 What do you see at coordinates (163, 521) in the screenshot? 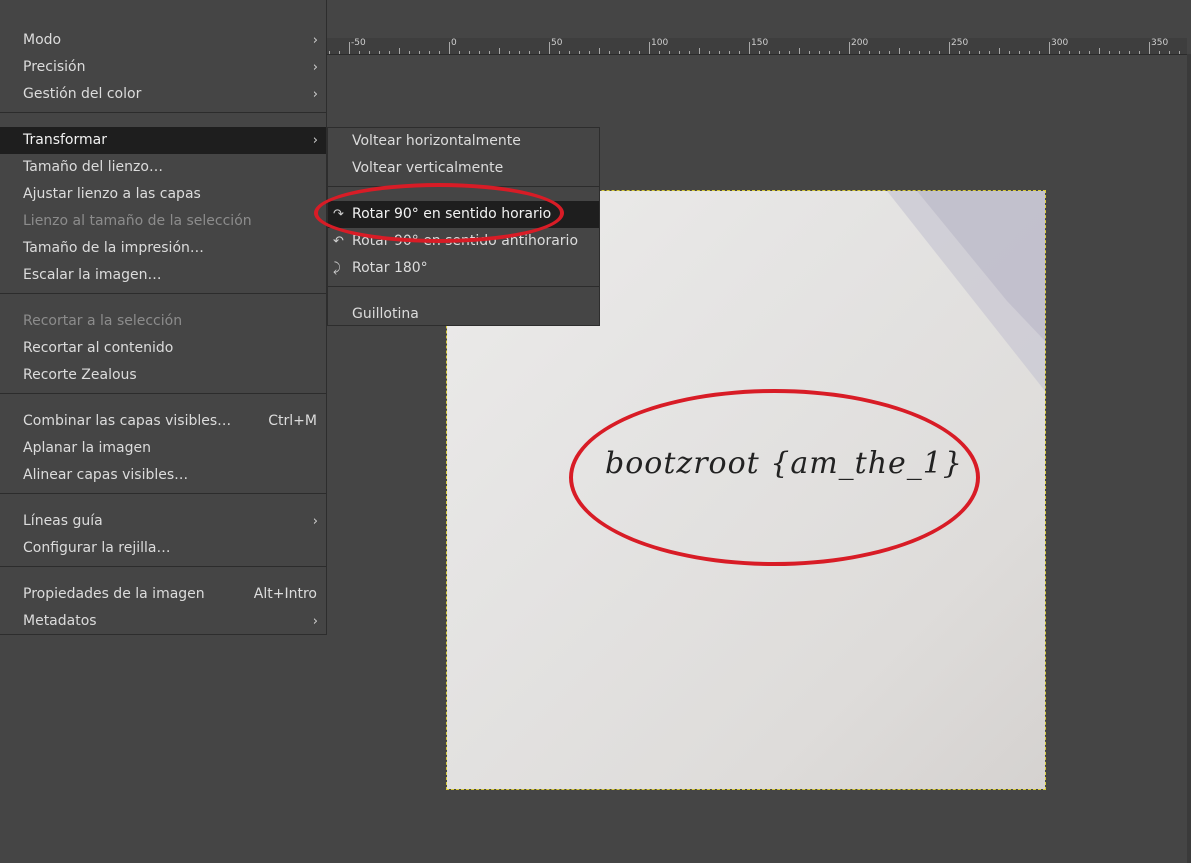
I see `menu-item-lineas-guia: Líneas guía ›` at bounding box center [163, 521].